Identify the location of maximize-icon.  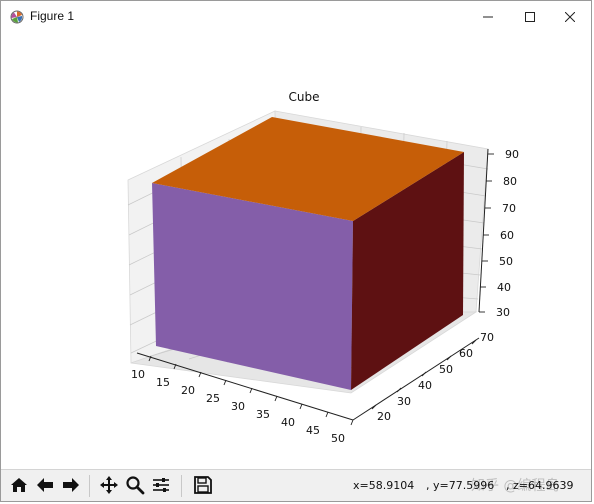
(530, 17).